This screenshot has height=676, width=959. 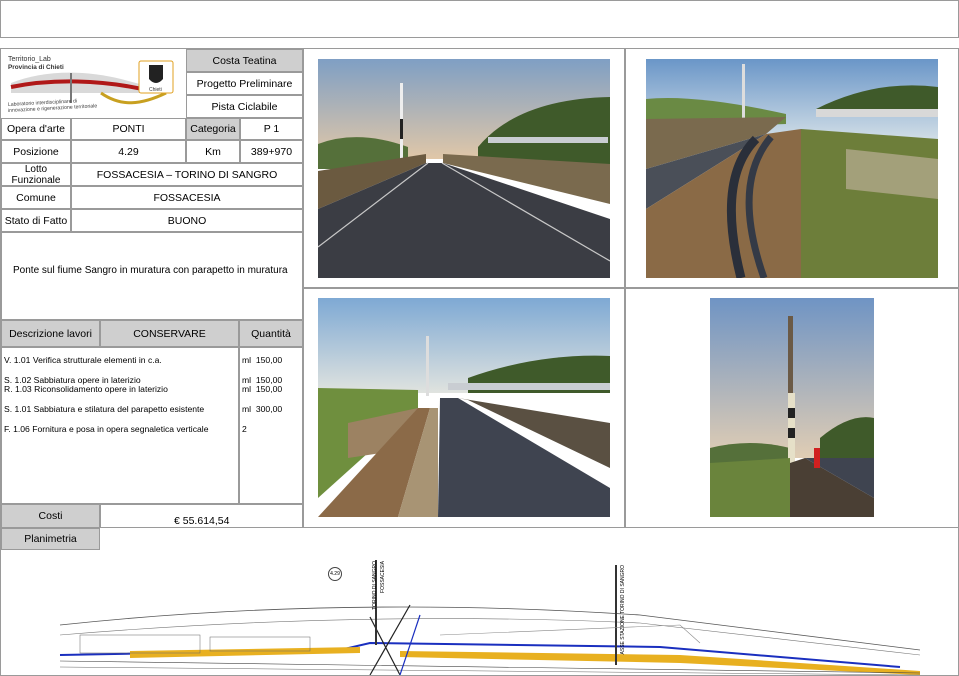 I want to click on position-marker: 4.29, so click(x=335, y=574).